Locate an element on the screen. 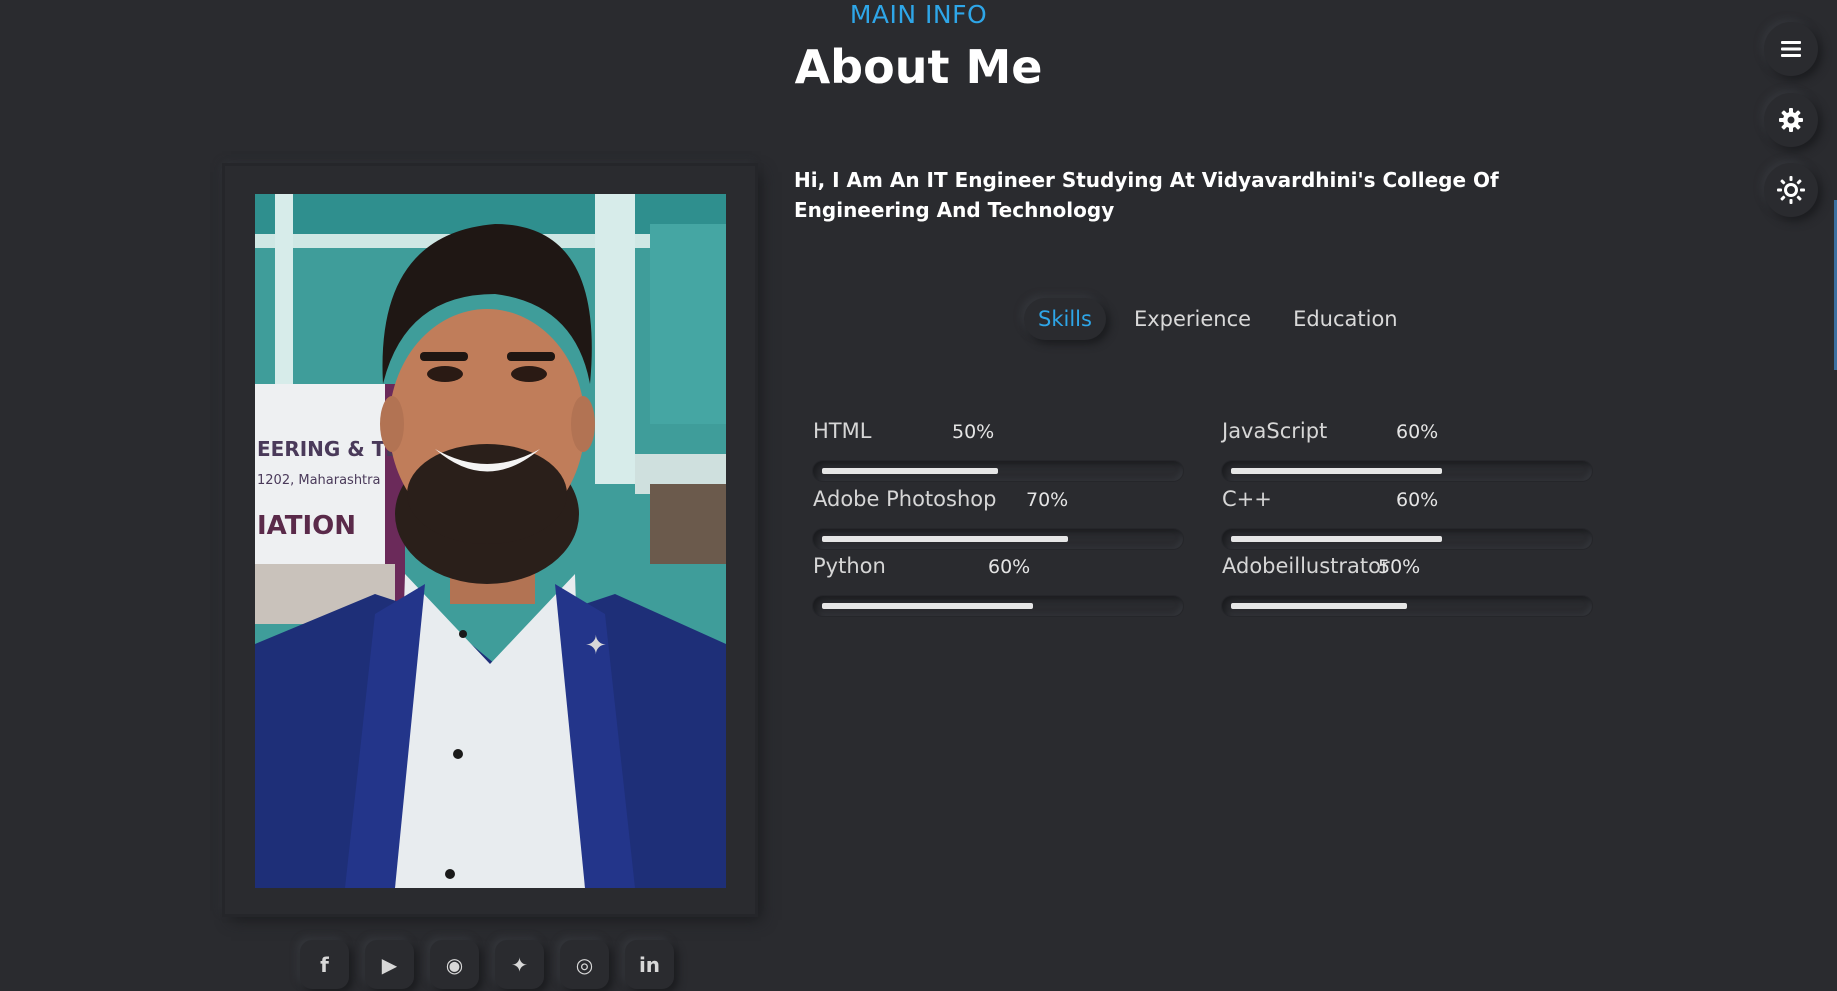 The width and height of the screenshot is (1837, 991). about-tabs: Skills Experience Education is located at coordinates (1218, 319).